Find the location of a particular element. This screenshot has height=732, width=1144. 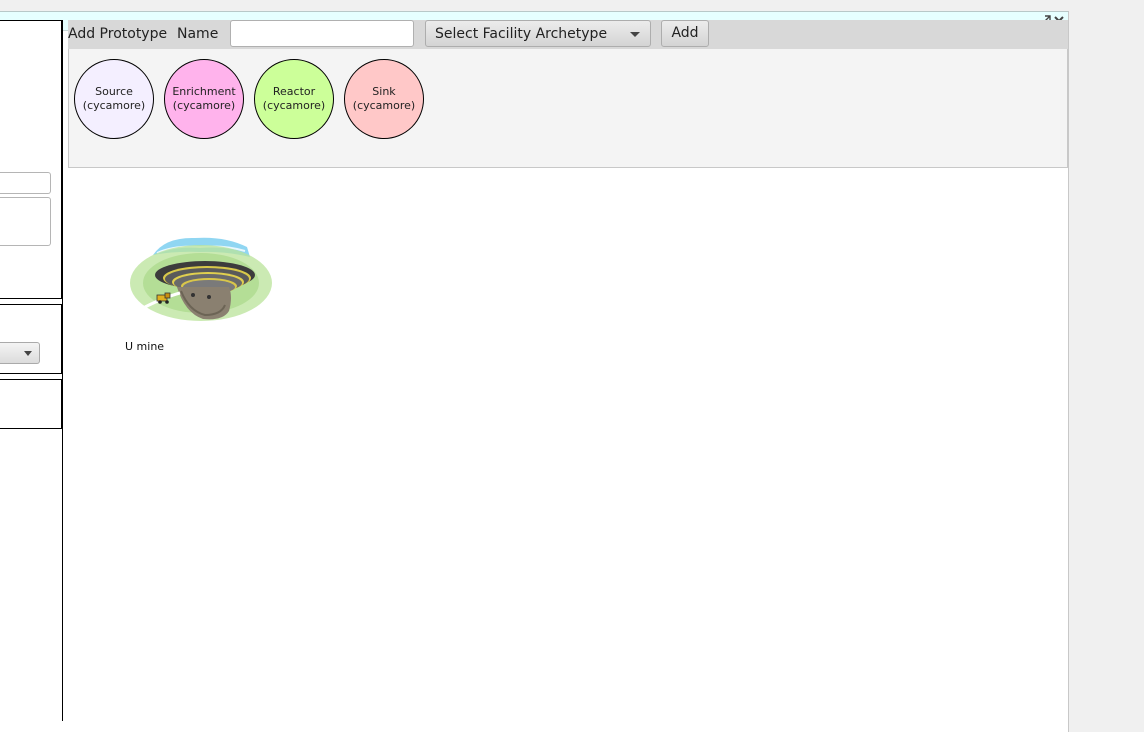

archetype-reactor: Reactor (cycamore) is located at coordinates (294, 99).